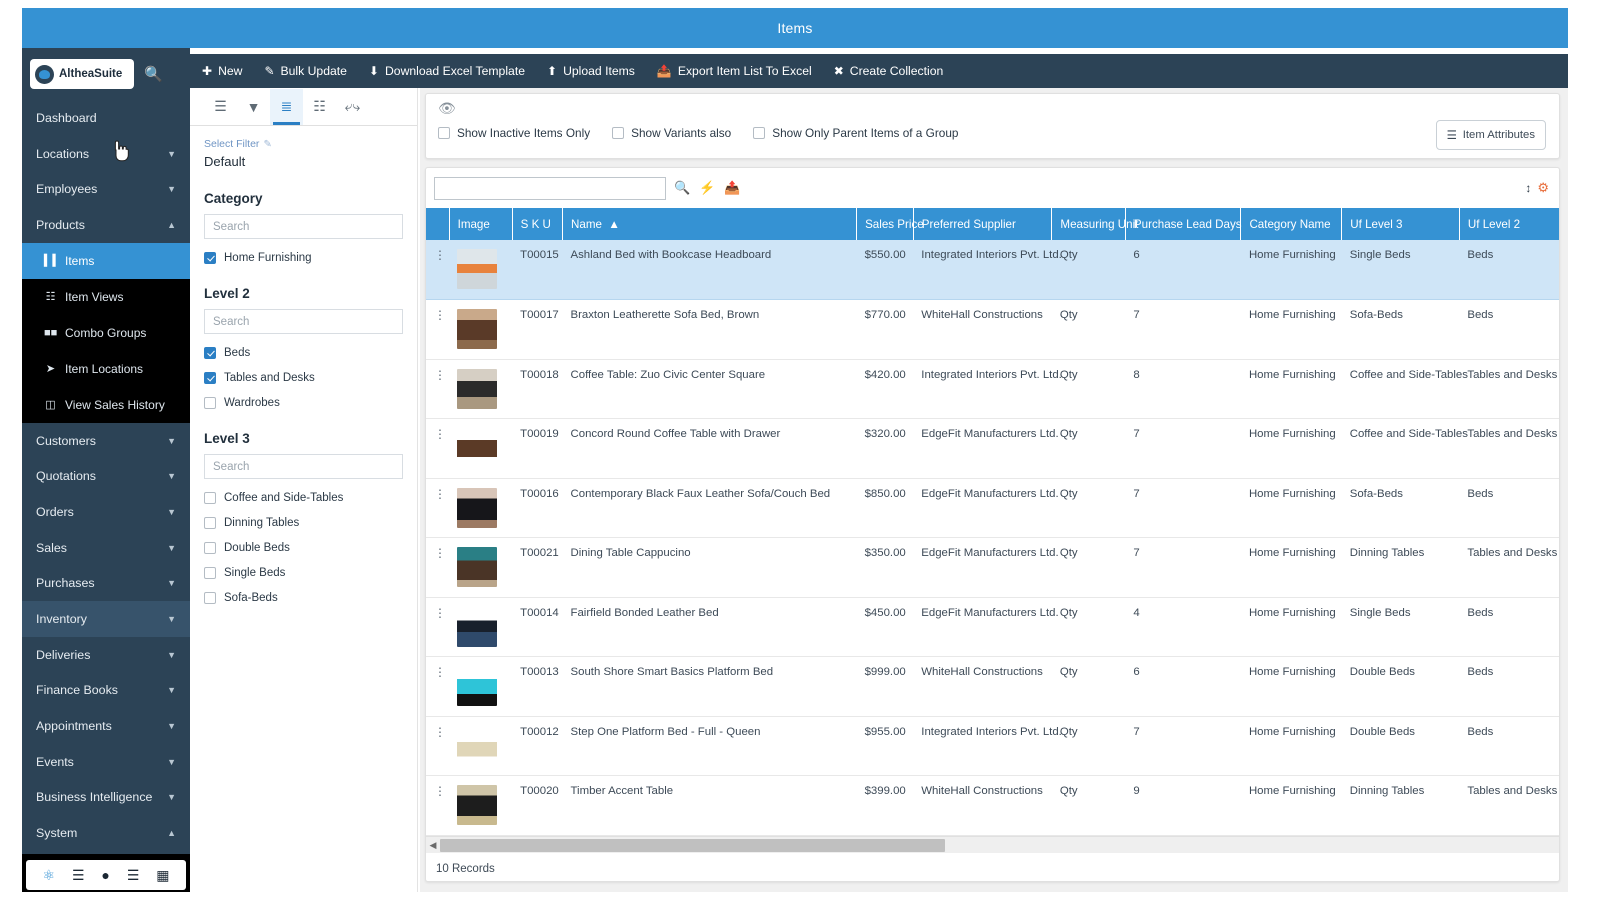 The height and width of the screenshot is (900, 1600). Describe the element at coordinates (153, 74) in the screenshot. I see `search-icon: 🔍` at that location.